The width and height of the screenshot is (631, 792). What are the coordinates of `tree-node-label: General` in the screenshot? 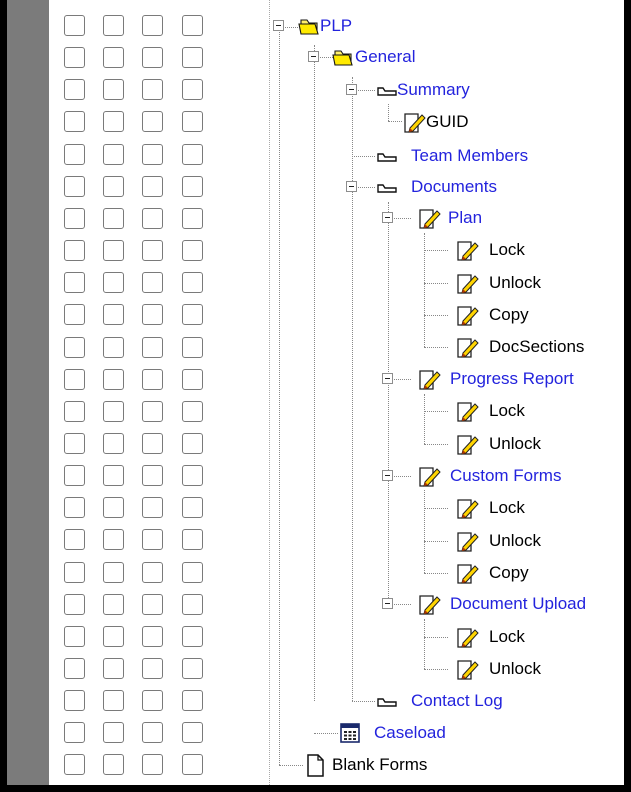 It's located at (385, 57).